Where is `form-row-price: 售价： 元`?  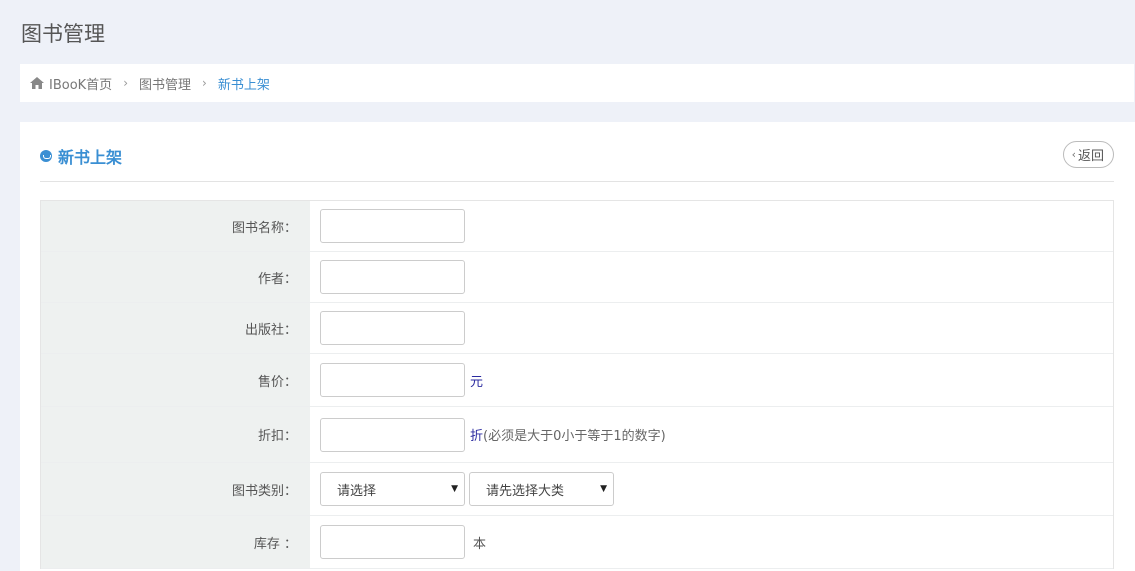
form-row-price: 售价： 元 is located at coordinates (577, 380).